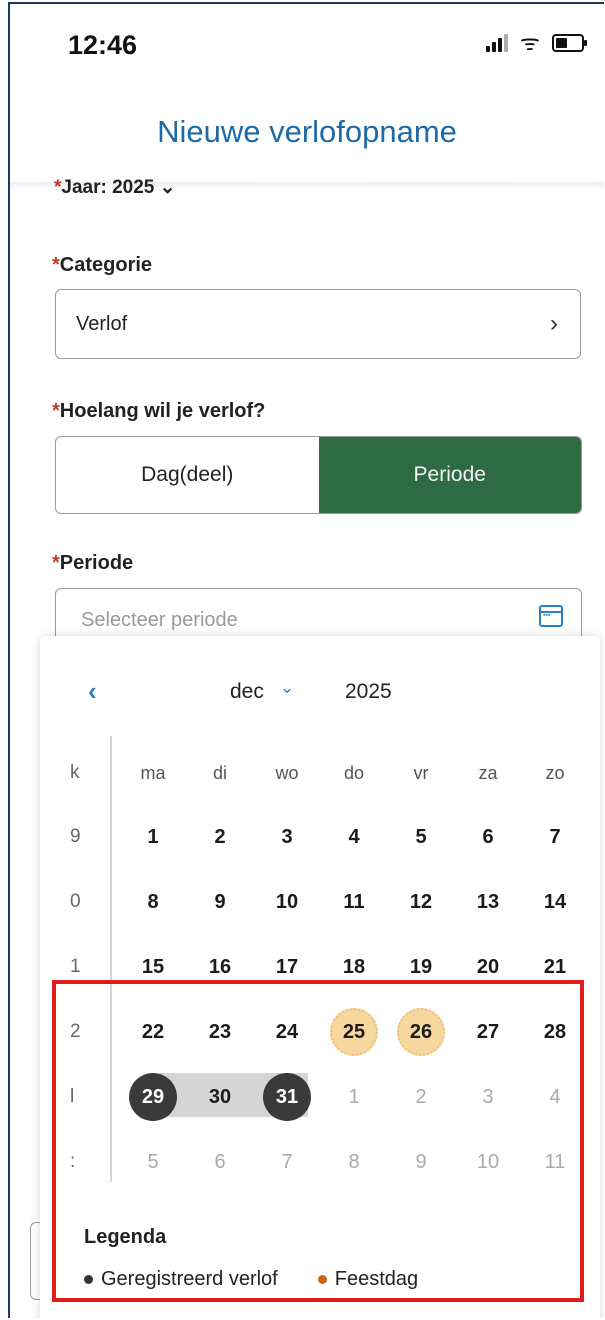 This screenshot has width=605, height=1320. Describe the element at coordinates (220, 1097) in the screenshot. I see `calendar-day: 30` at that location.